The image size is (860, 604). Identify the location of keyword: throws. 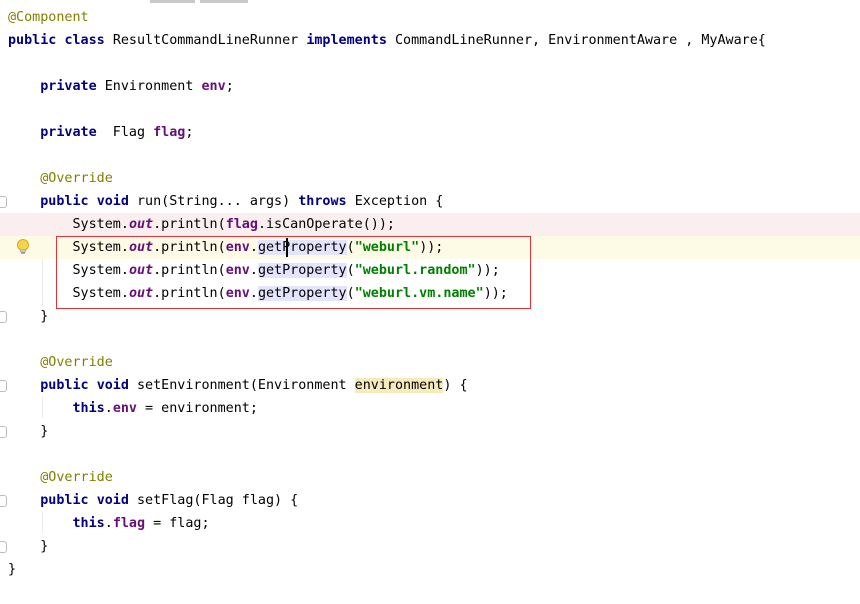
(322, 201).